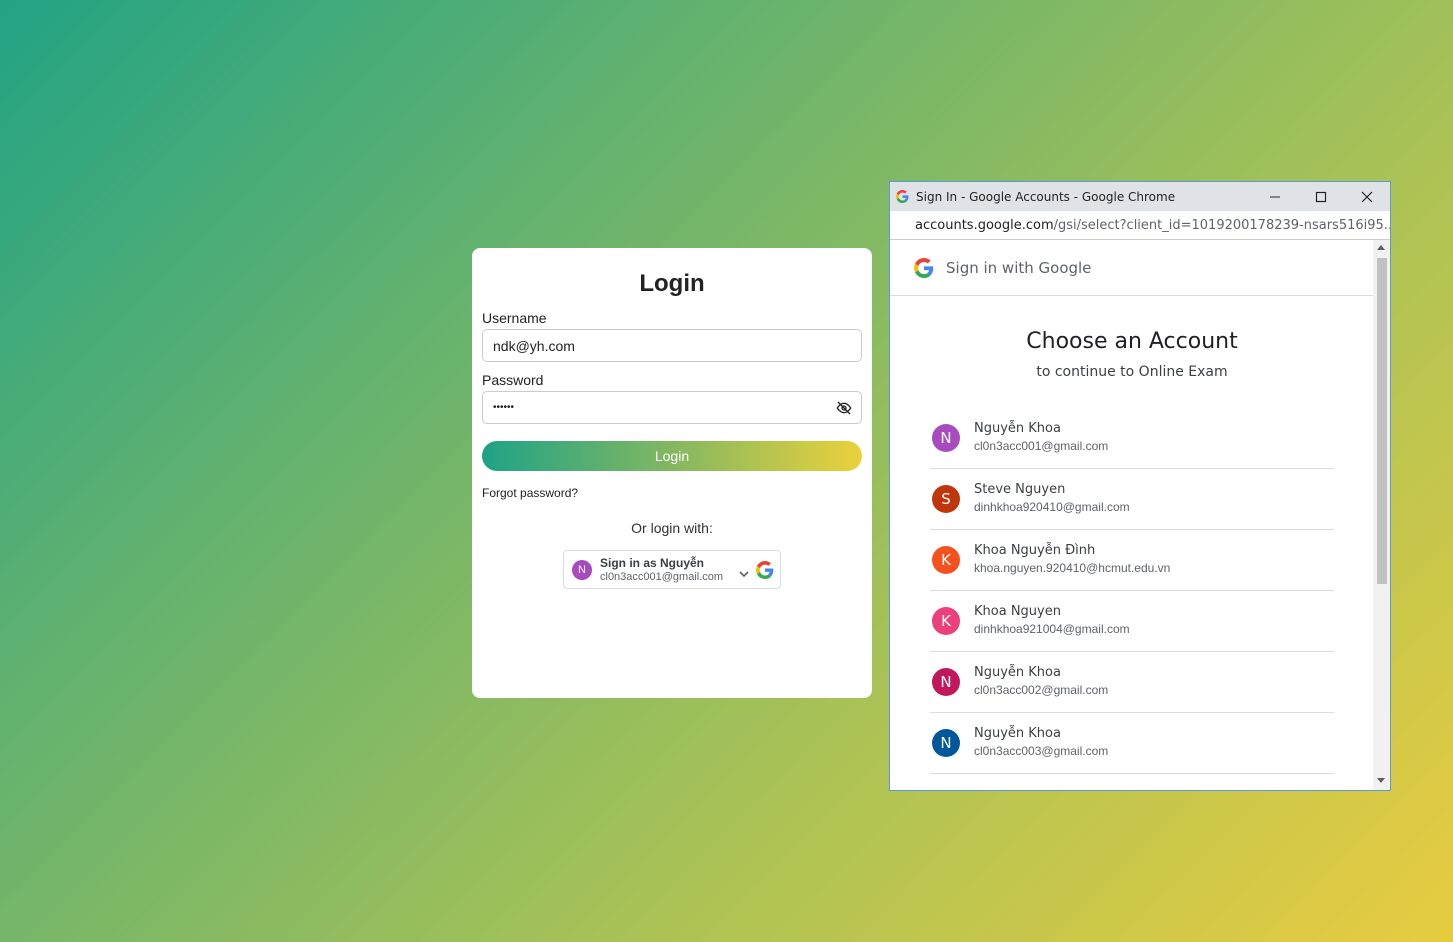 The width and height of the screenshot is (1453, 942). I want to click on account-name: Khoa Nguyễn Đình, so click(1035, 550).